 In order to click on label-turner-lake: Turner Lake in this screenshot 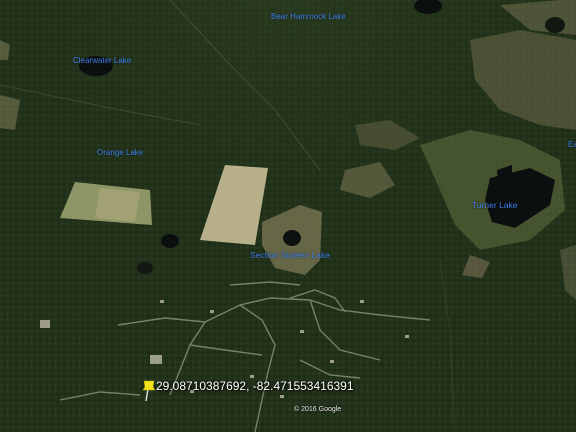, I will do `click(495, 205)`.